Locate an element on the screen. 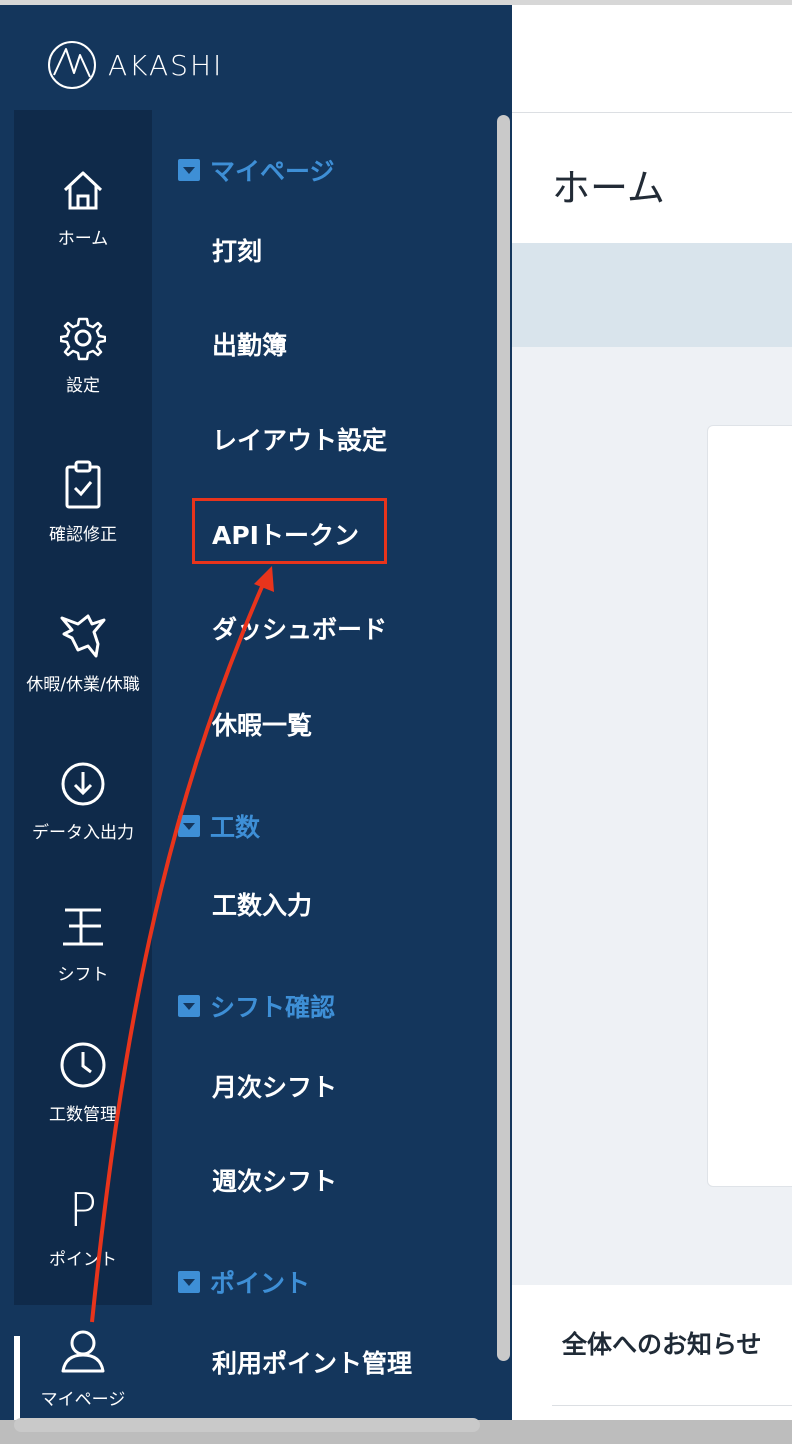  rail-item-mypage: マイページ is located at coordinates (83, 1362).